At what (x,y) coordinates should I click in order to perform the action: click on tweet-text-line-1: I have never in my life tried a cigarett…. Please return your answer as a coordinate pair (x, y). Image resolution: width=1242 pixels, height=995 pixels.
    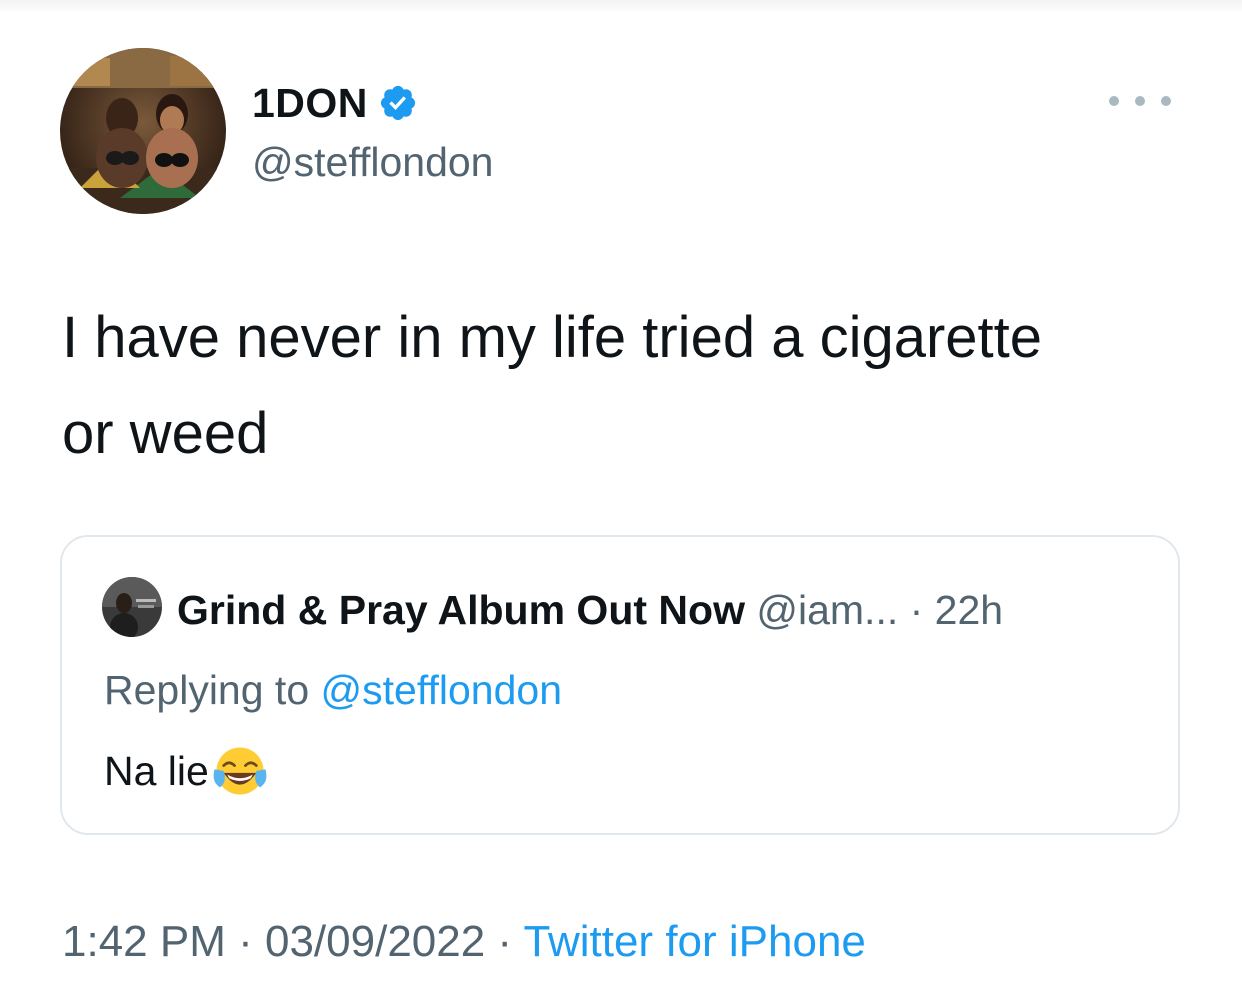
    Looking at the image, I should click on (552, 337).